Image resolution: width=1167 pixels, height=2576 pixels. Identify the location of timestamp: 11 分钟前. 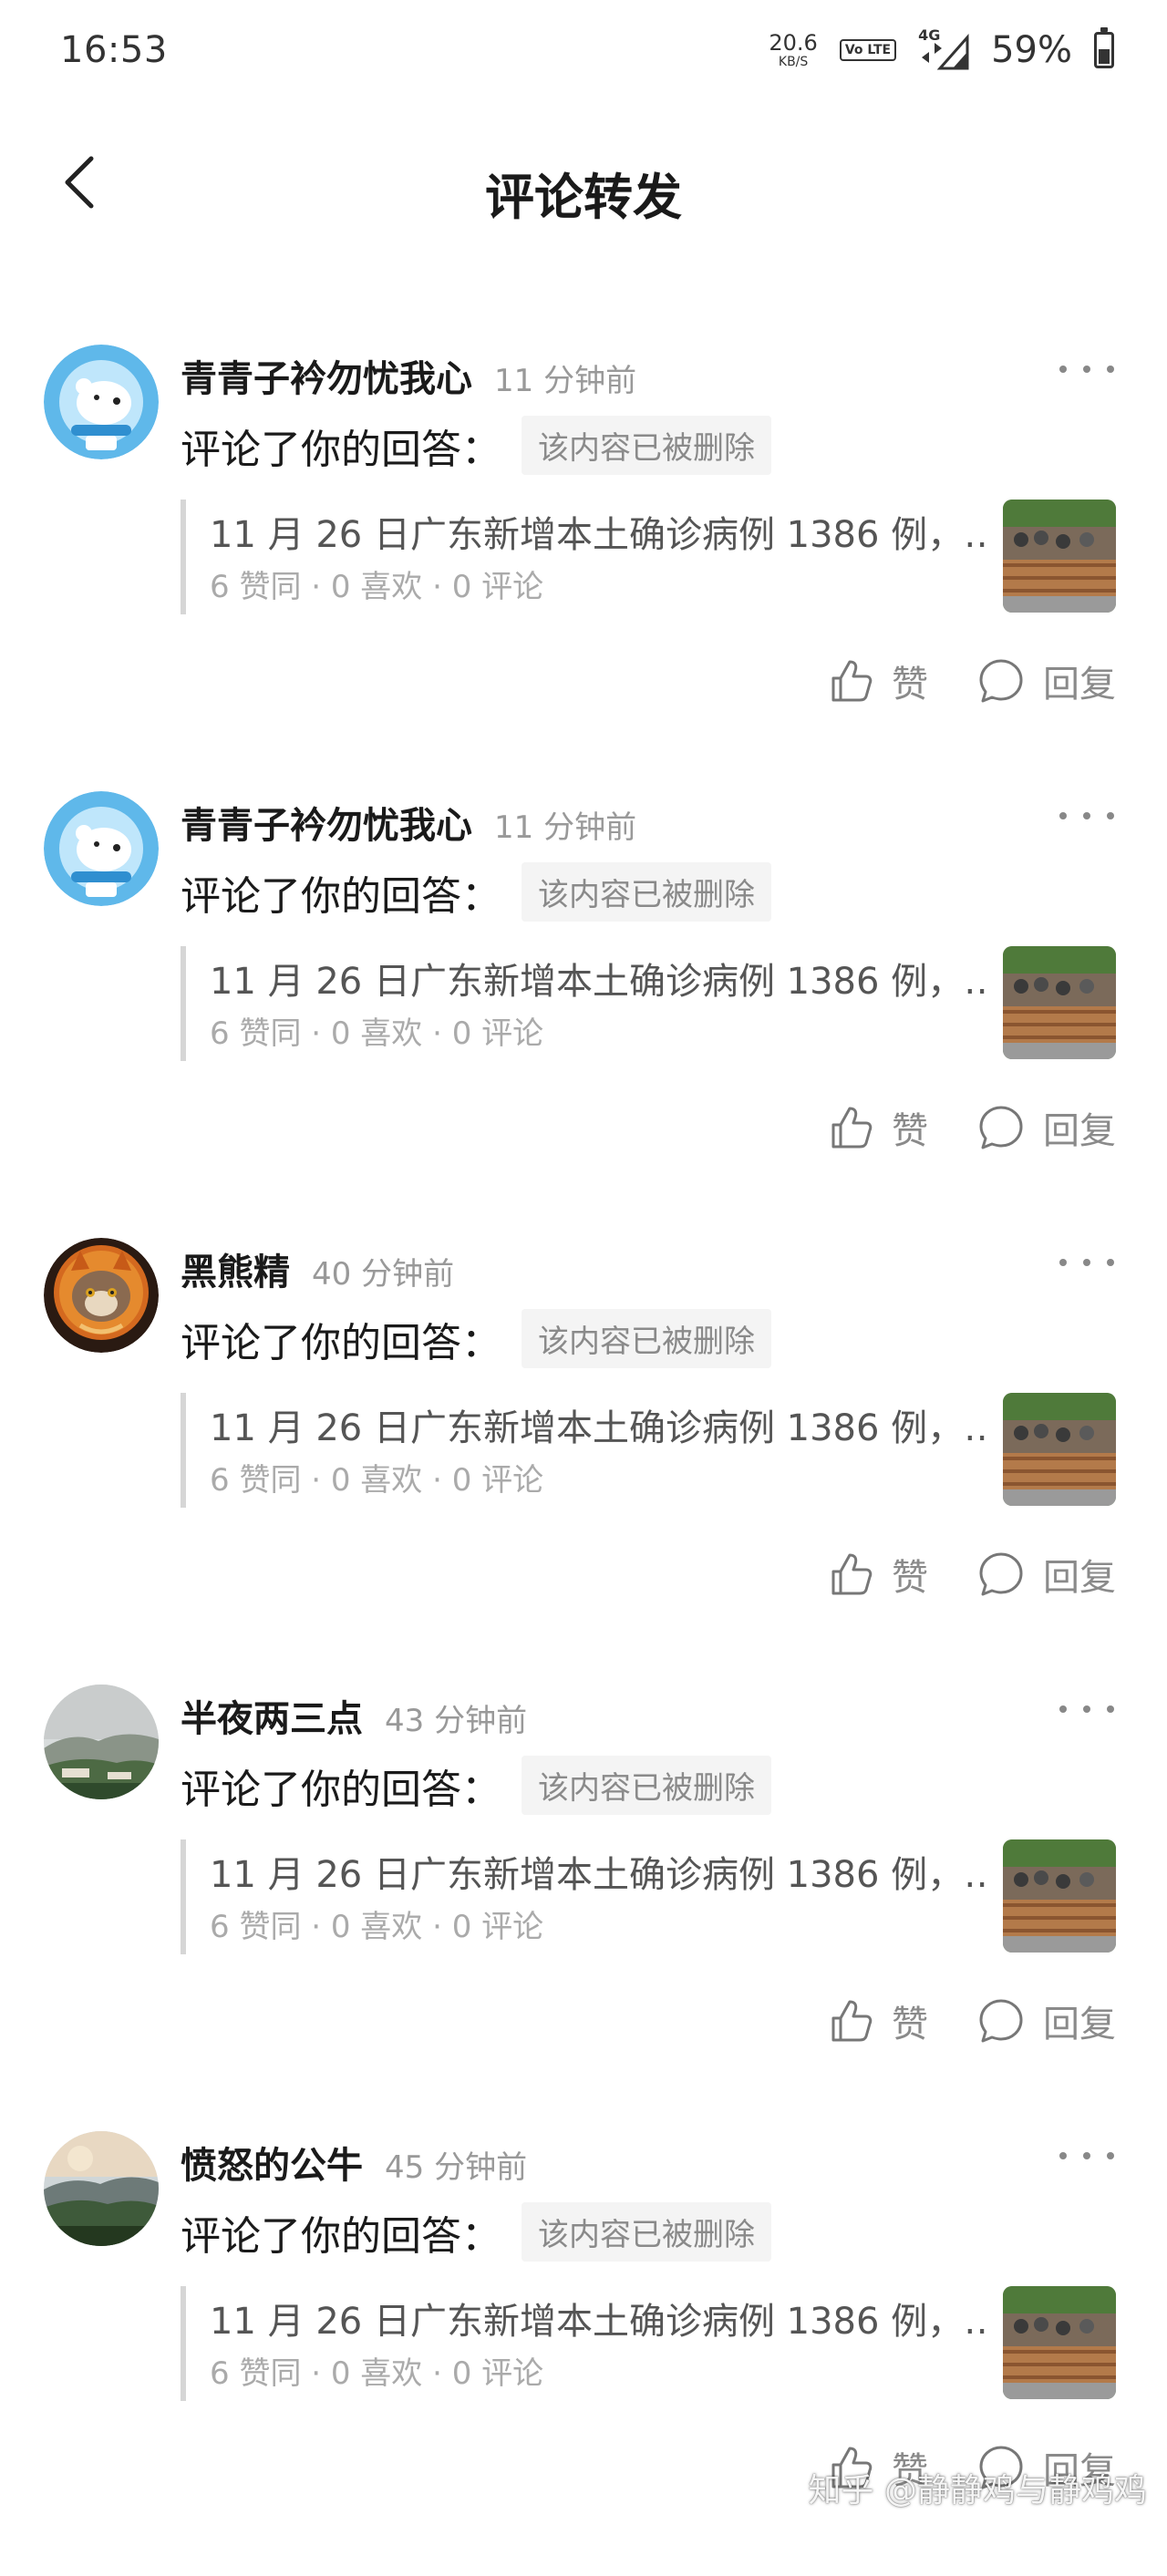
(565, 381).